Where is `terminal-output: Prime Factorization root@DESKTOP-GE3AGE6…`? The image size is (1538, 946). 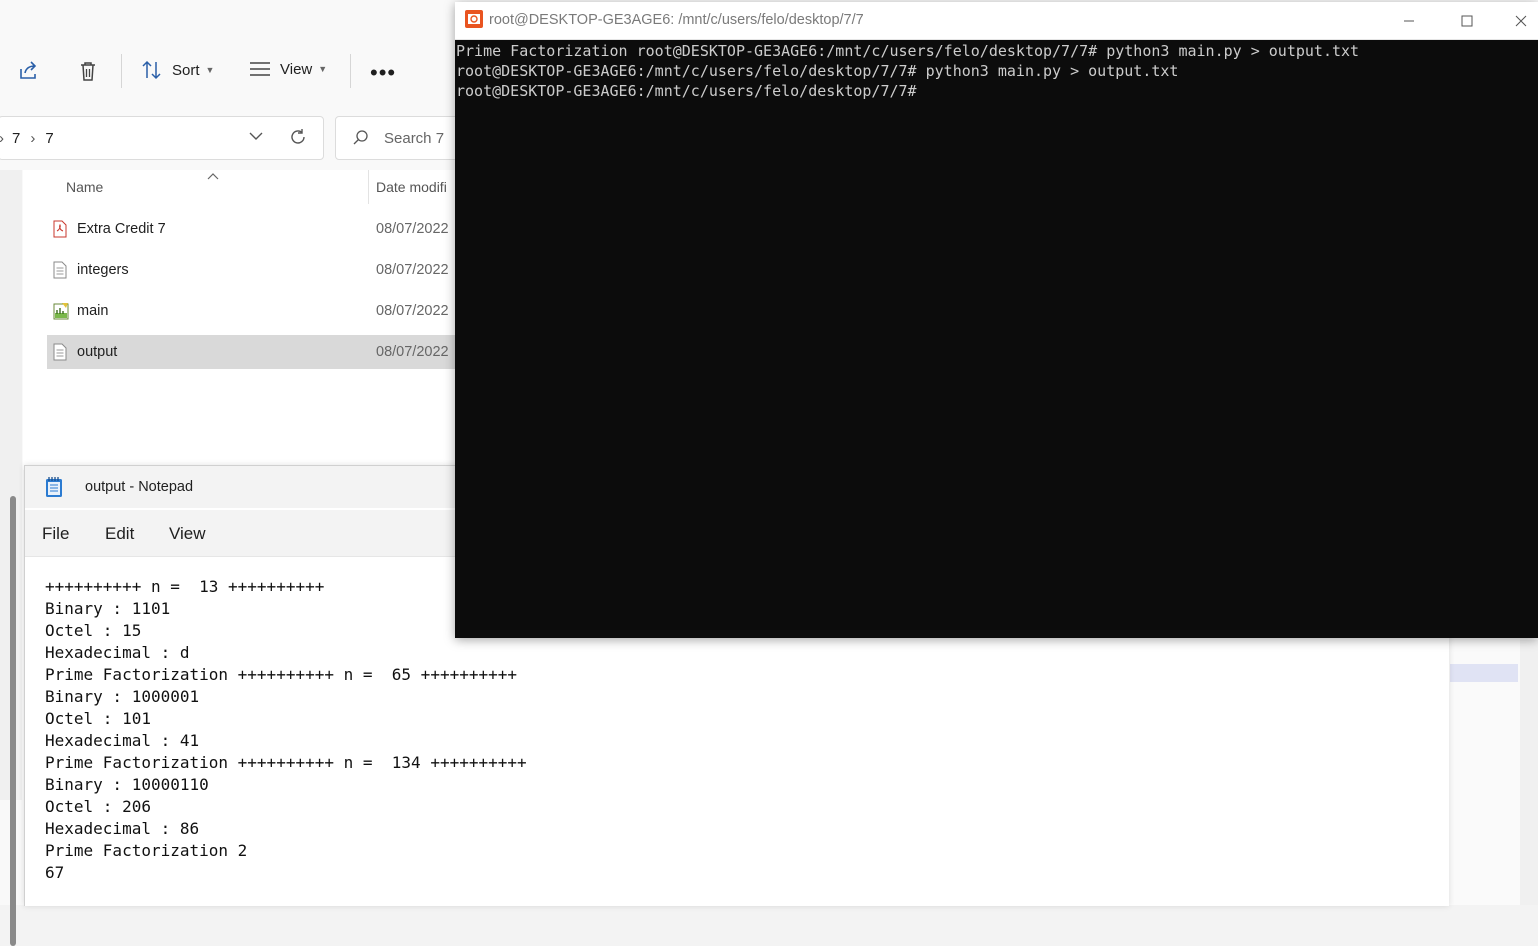 terminal-output: Prime Factorization root@DESKTOP-GE3AGE6… is located at coordinates (908, 71).